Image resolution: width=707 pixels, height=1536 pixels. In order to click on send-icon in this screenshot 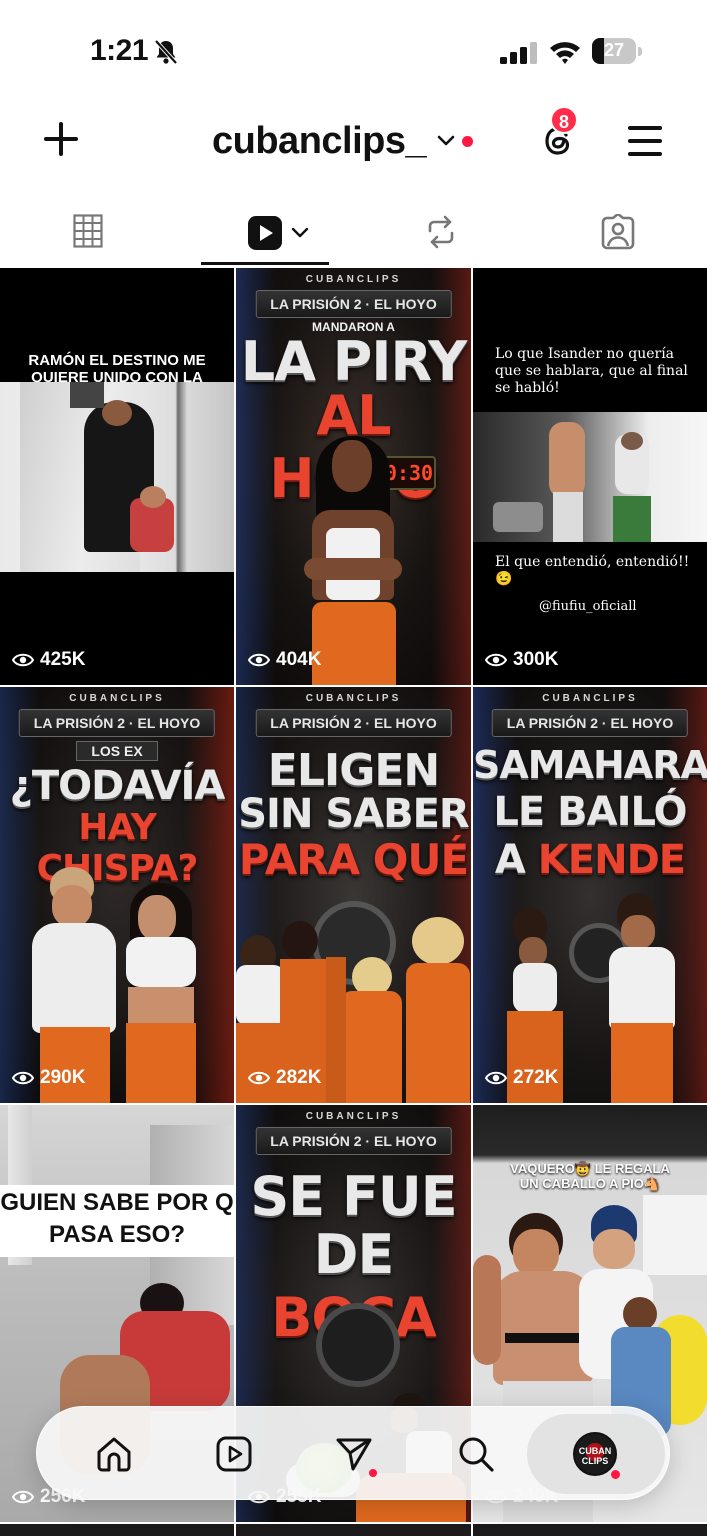, I will do `click(354, 1454)`.